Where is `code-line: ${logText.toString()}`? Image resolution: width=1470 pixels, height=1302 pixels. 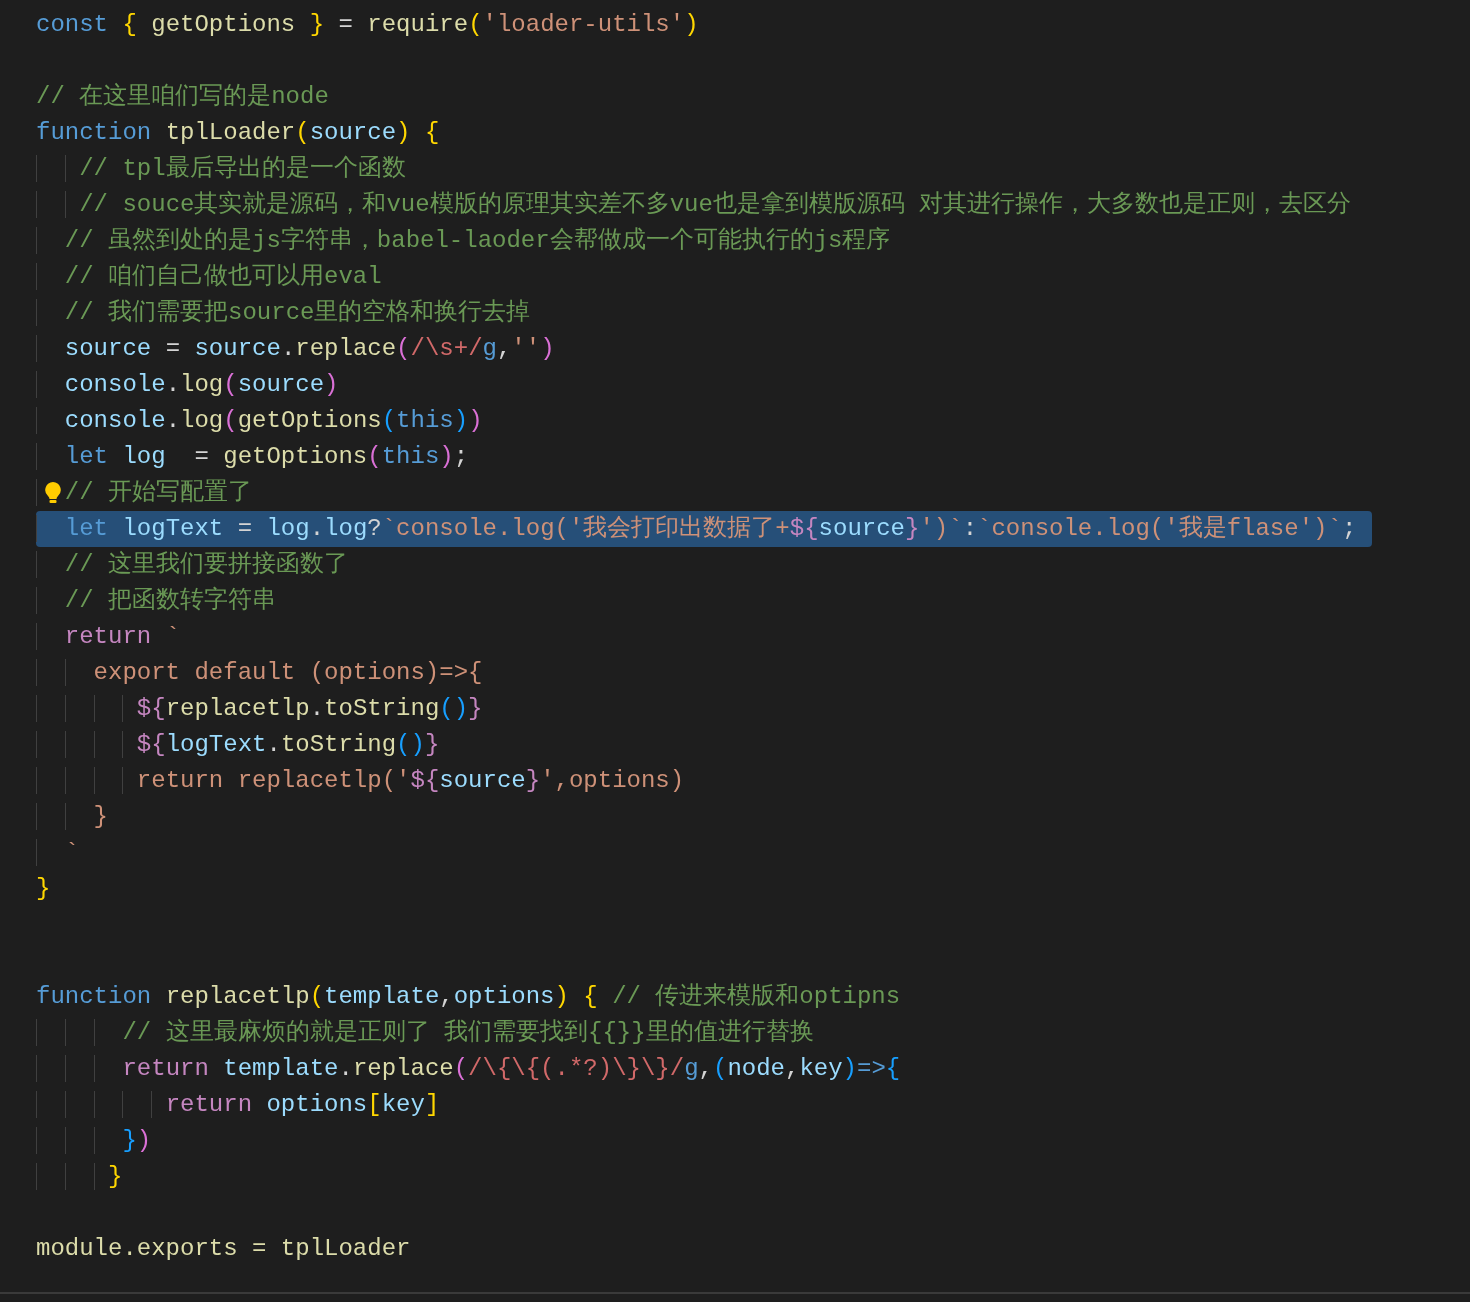
code-line: ${logText.toString()} is located at coordinates (238, 745).